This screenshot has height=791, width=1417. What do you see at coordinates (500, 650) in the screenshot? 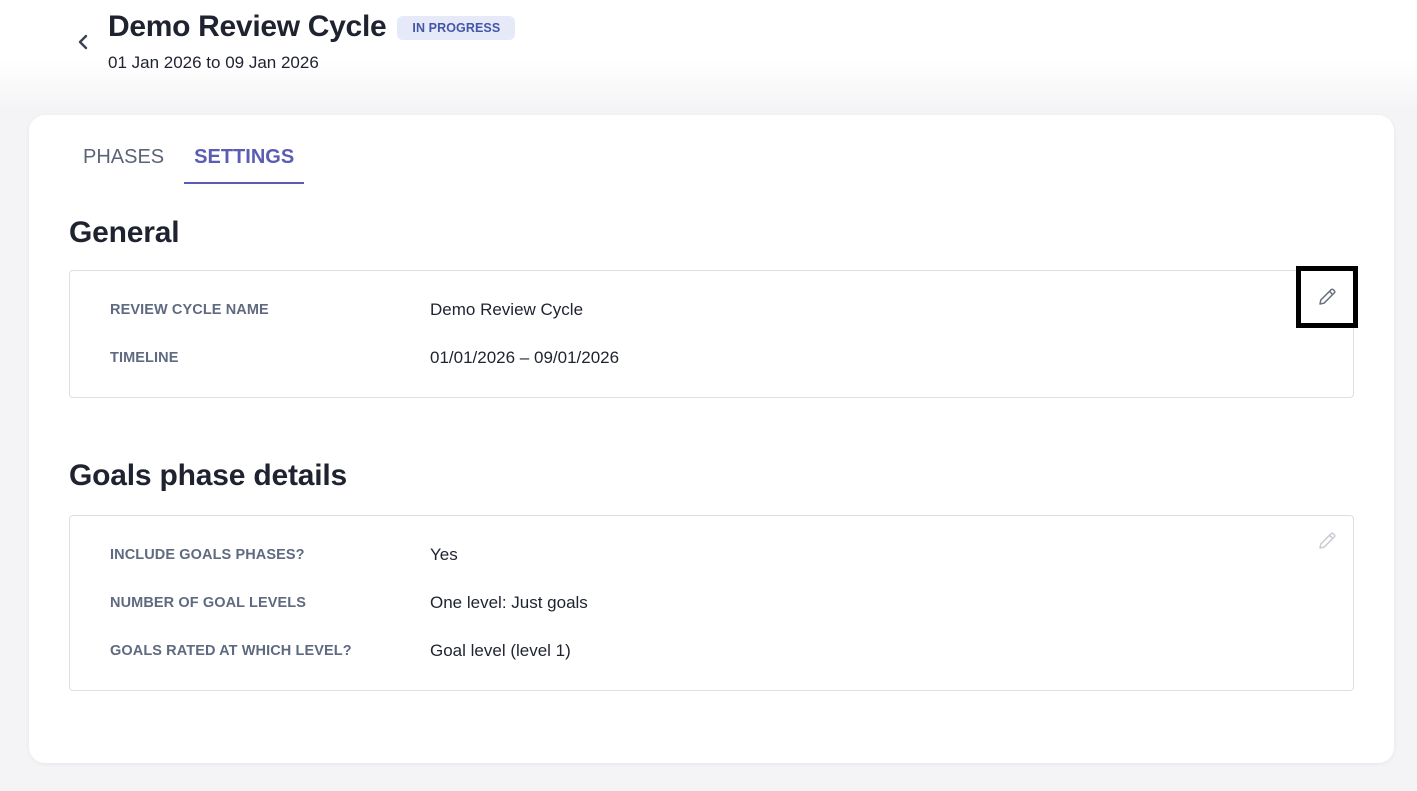
I see `rated-level-value: Goal level (level 1)` at bounding box center [500, 650].